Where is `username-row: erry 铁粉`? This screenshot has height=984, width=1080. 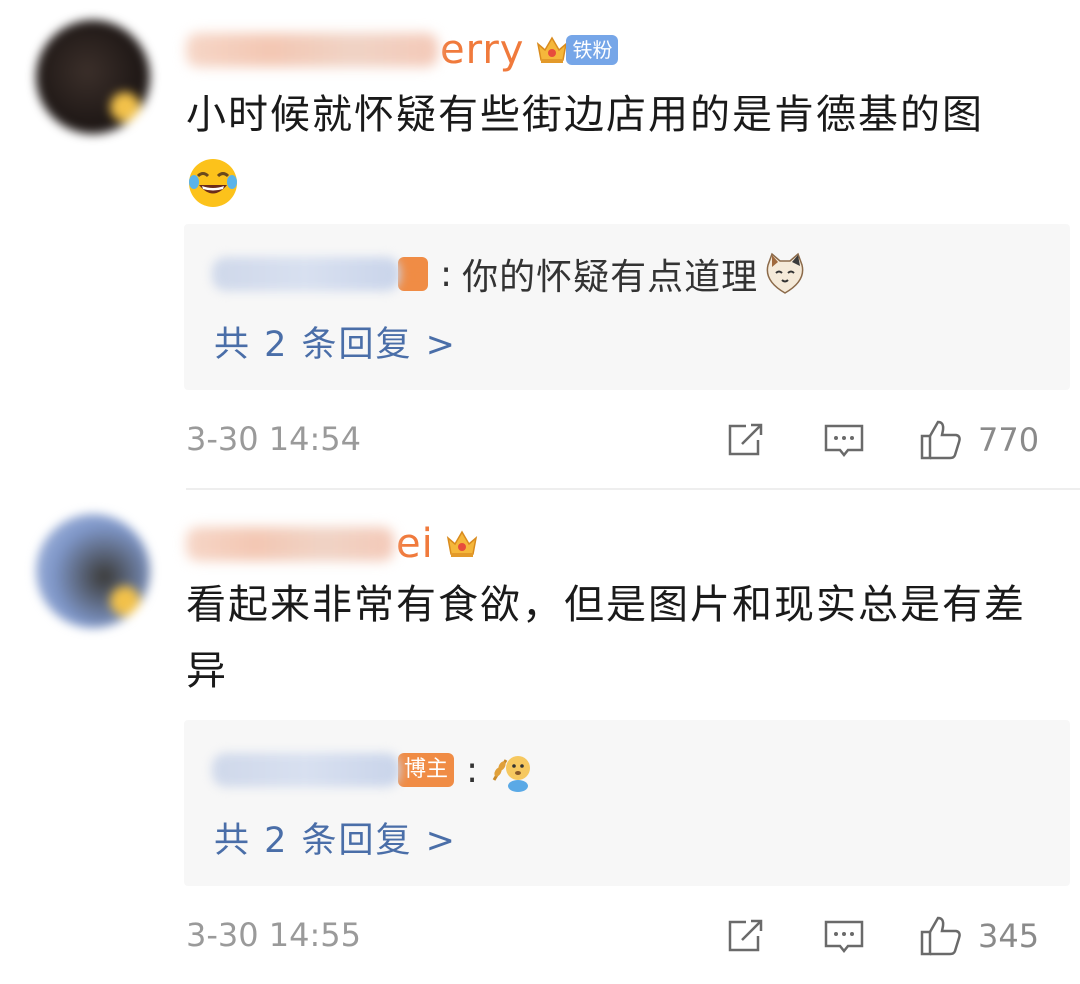 username-row: erry 铁粉 is located at coordinates (402, 50).